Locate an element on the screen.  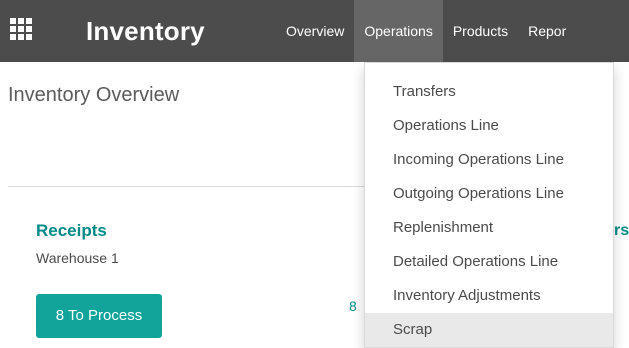
to-process-button: 8 To Process is located at coordinates (99, 316).